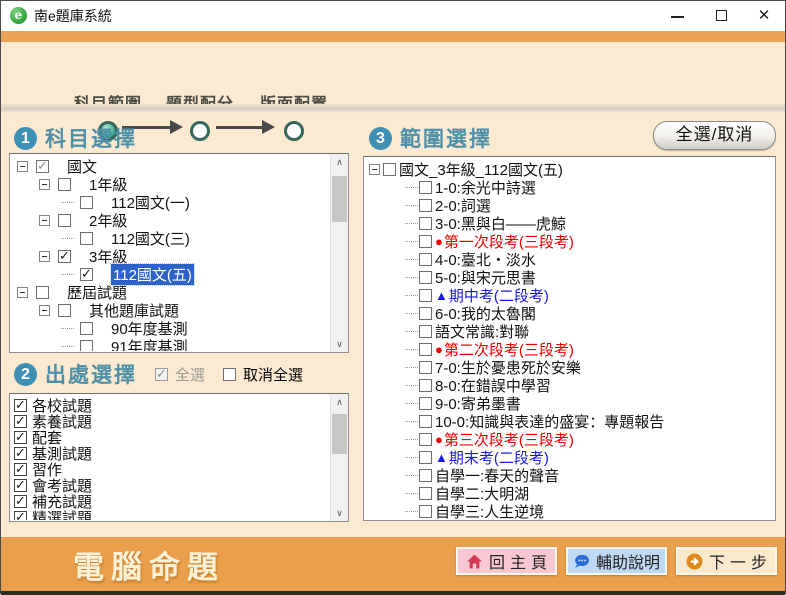 Image resolution: width=786 pixels, height=595 pixels. What do you see at coordinates (569, 457) in the screenshot?
I see `tree-item: ▲ 期末考(二段考)` at bounding box center [569, 457].